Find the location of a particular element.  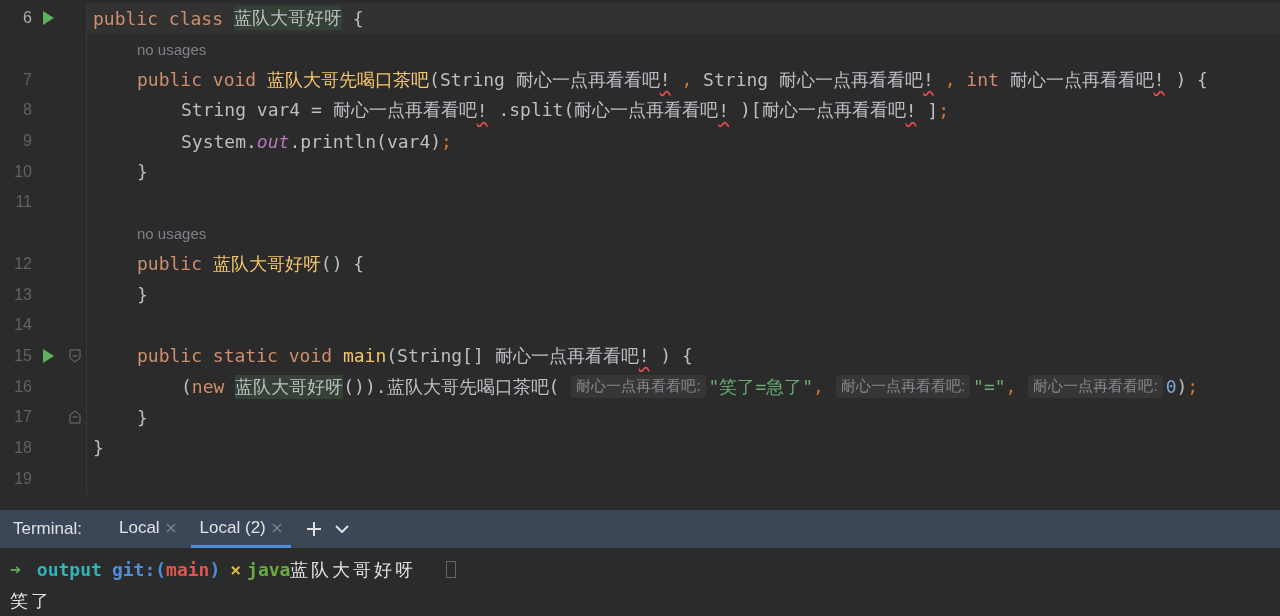

field-name: out is located at coordinates (273, 141).